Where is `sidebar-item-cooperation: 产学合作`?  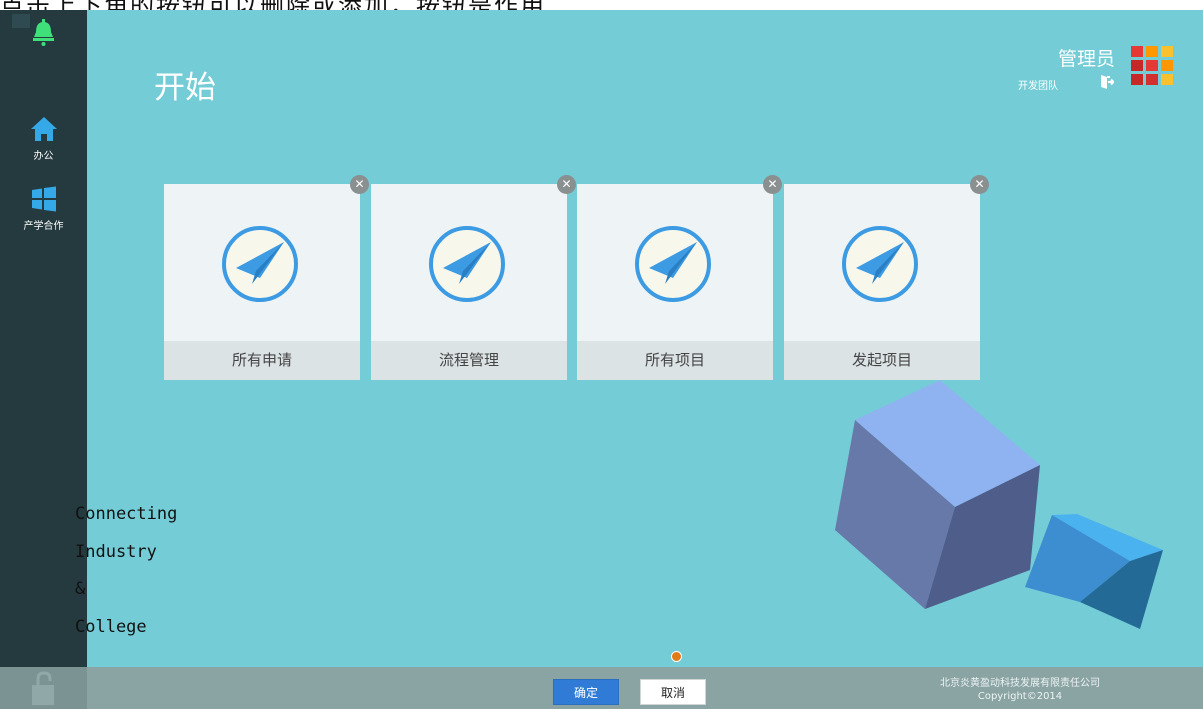
sidebar-item-cooperation: 产学合作 is located at coordinates (43, 209).